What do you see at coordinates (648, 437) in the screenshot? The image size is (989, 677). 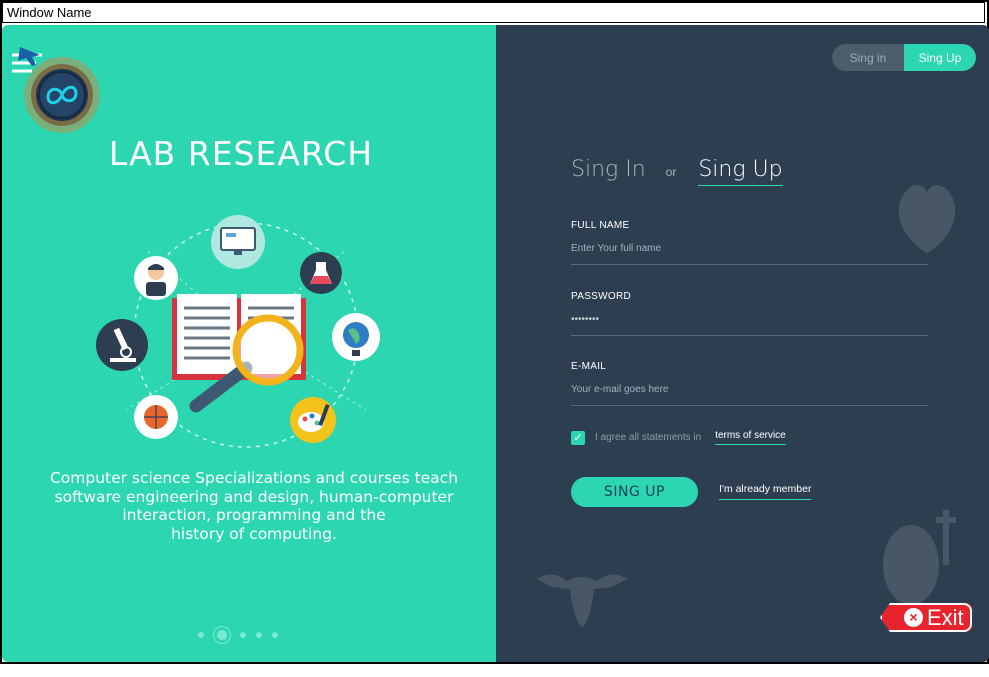 I see `agree-text: I agree all statements in` at bounding box center [648, 437].